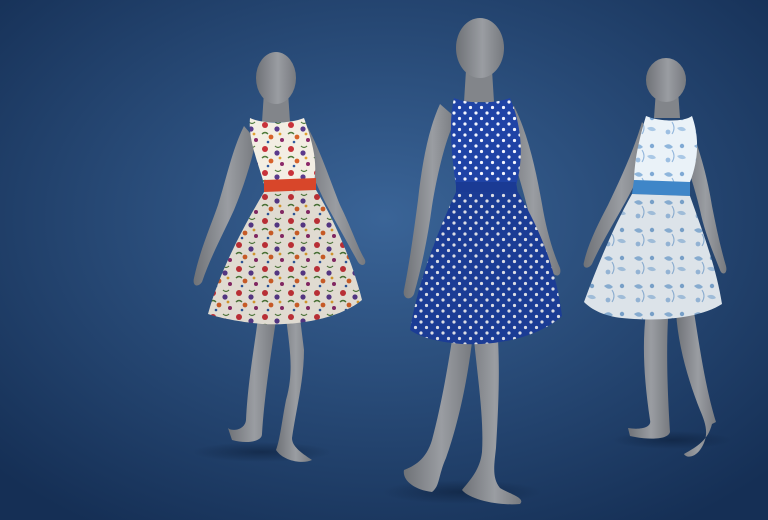  Describe the element at coordinates (661, 188) in the screenshot. I see `blue-belt` at that location.